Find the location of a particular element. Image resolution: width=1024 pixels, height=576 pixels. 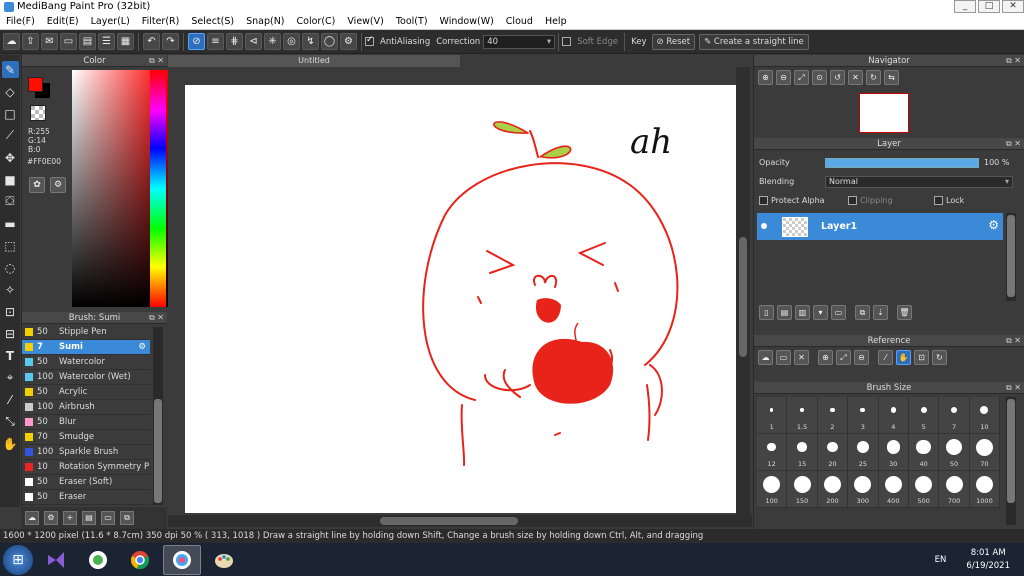

brush-size-option: 7 is located at coordinates (954, 415).